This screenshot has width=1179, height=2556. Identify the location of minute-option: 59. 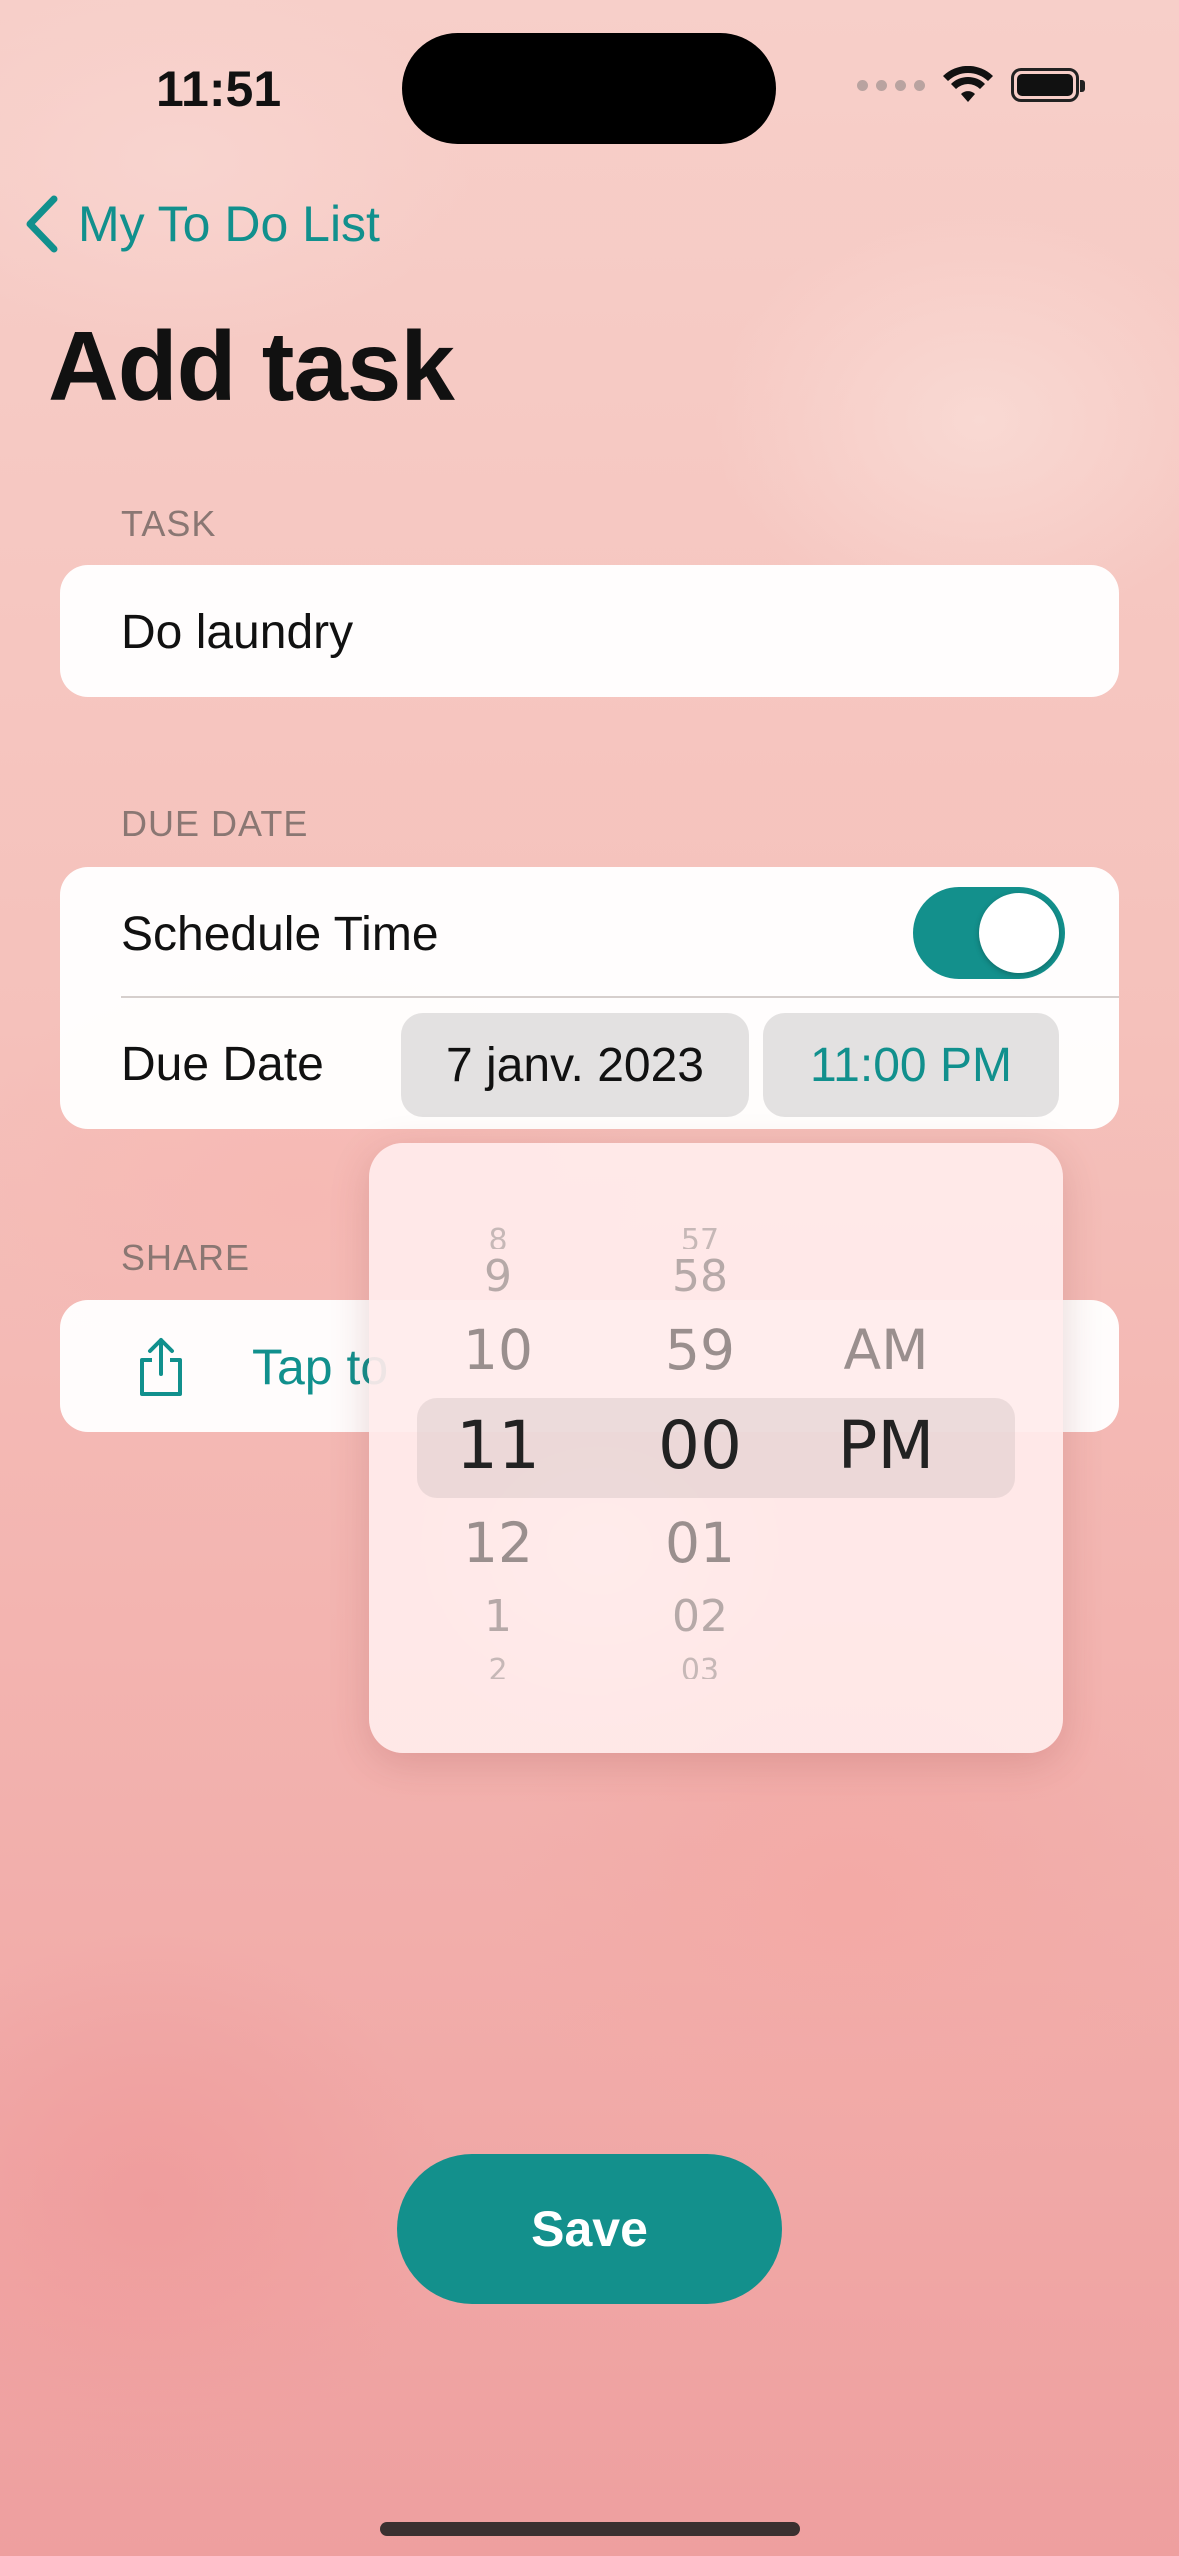
(700, 1350).